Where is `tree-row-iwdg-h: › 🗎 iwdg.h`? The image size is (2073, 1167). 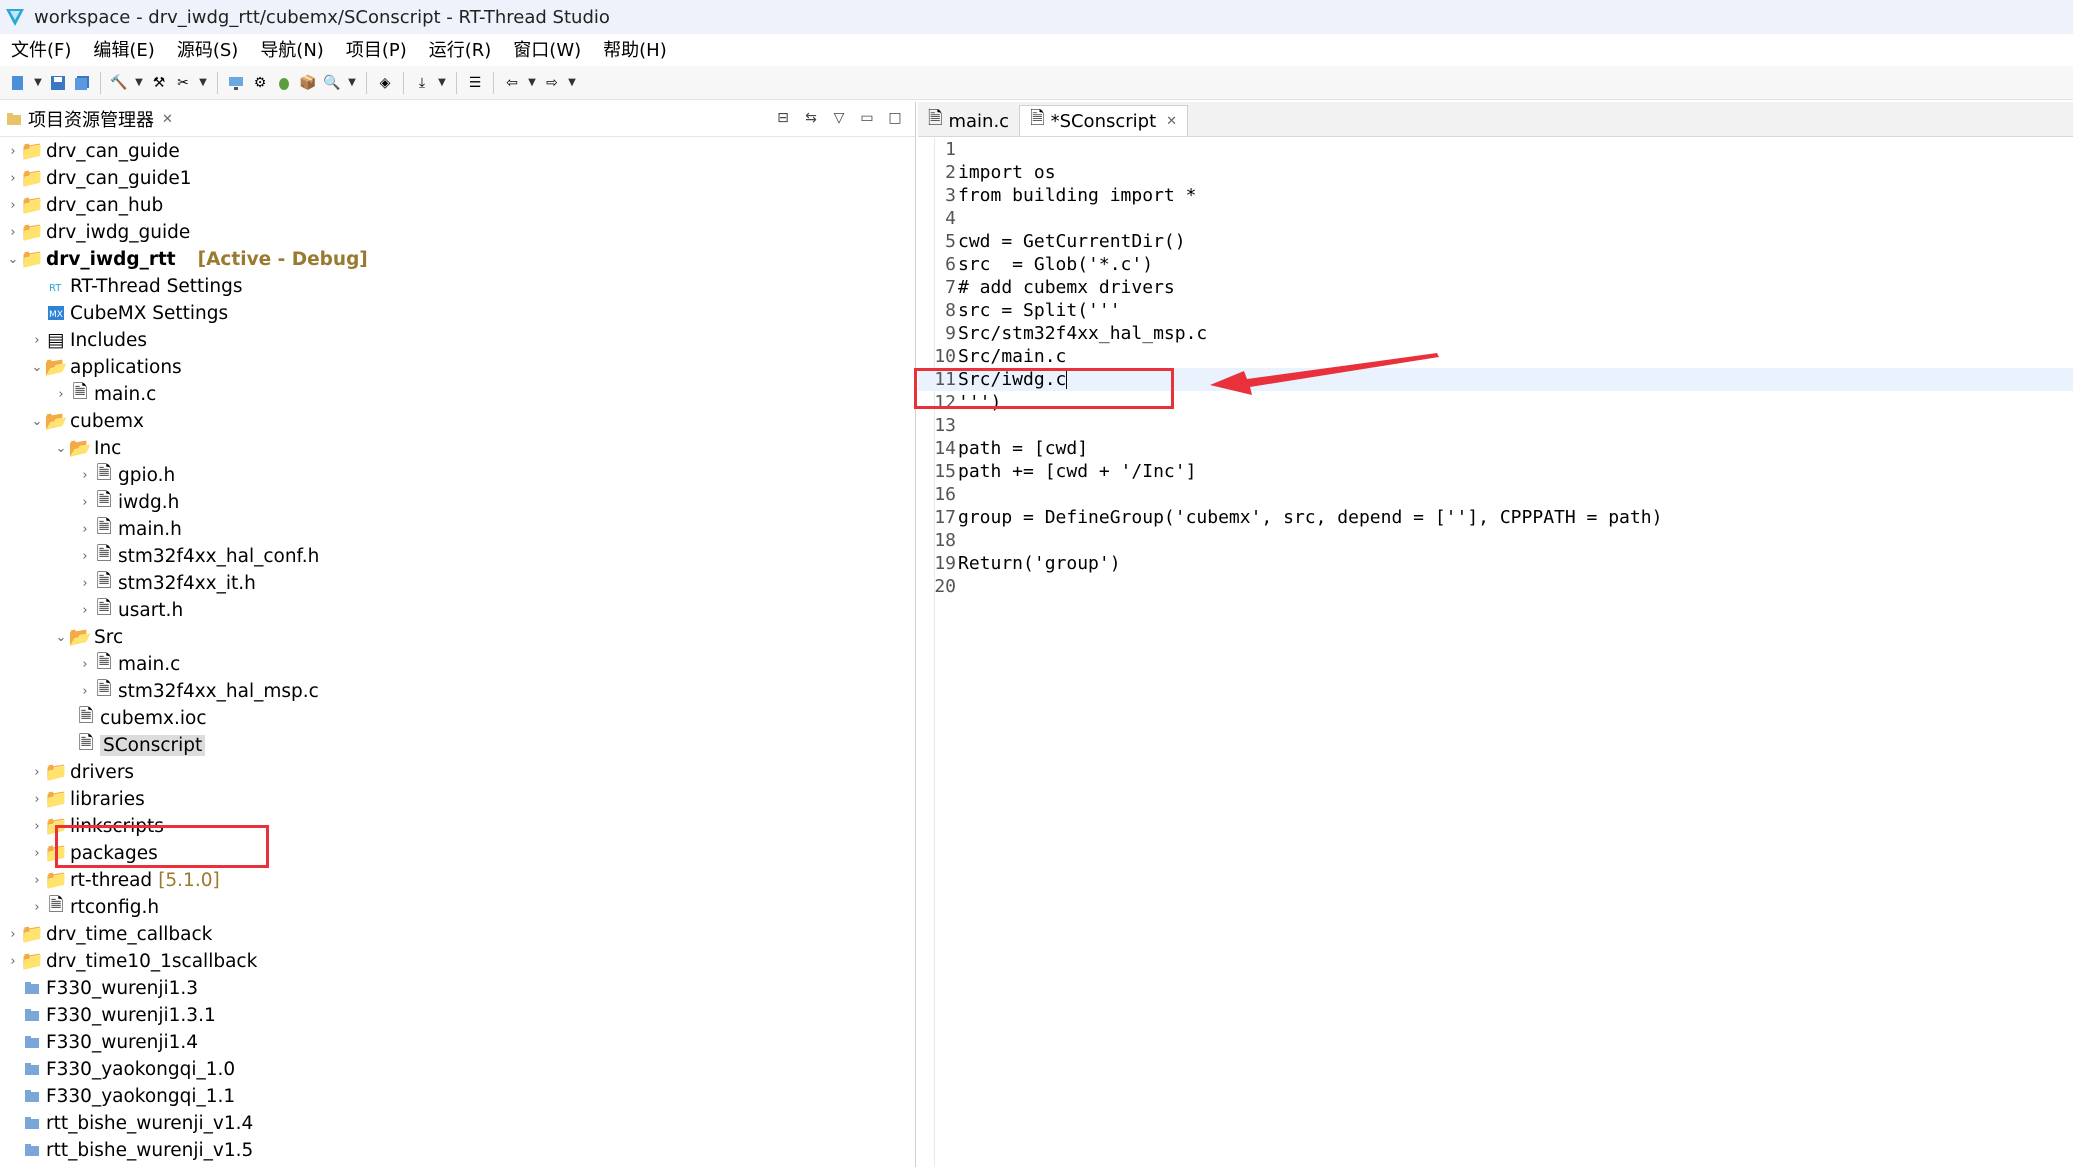 tree-row-iwdg-h: › 🗎 iwdg.h is located at coordinates (128, 502).